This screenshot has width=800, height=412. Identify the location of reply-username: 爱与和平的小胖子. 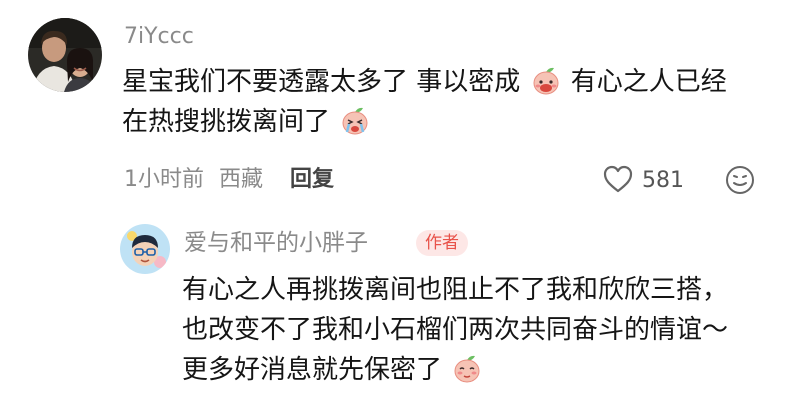
(276, 243).